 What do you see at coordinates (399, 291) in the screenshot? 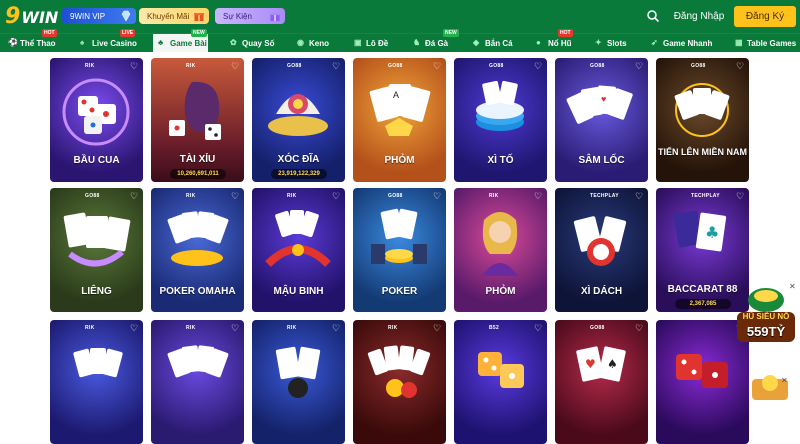
I see `game-title: POKER` at bounding box center [399, 291].